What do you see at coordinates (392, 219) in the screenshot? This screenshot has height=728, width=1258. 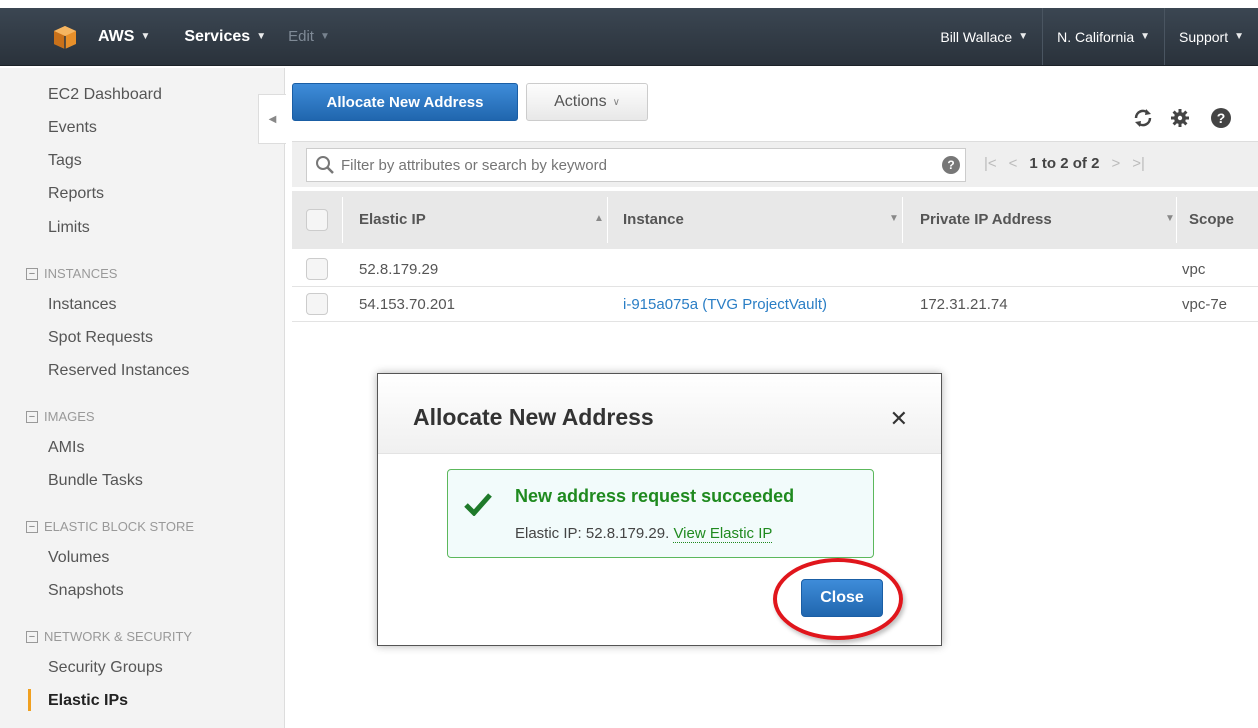 I see `column-header-elastic-ip: Elastic IP` at bounding box center [392, 219].